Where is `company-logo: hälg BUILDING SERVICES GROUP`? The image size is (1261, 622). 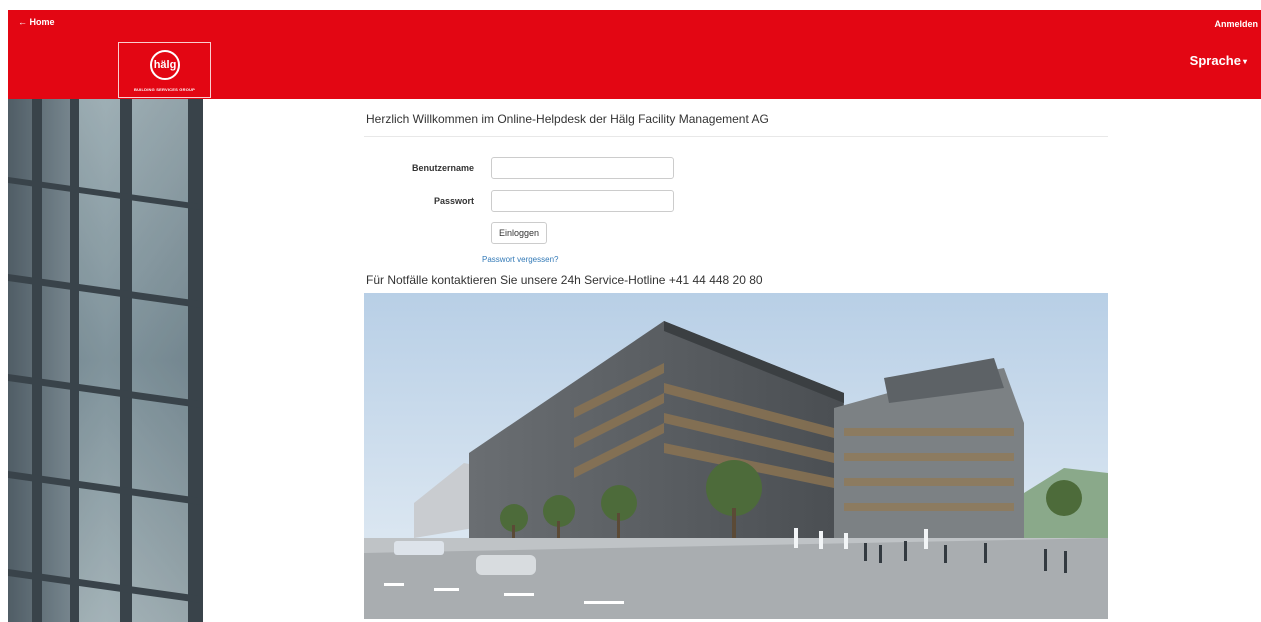 company-logo: hälg BUILDING SERVICES GROUP is located at coordinates (164, 70).